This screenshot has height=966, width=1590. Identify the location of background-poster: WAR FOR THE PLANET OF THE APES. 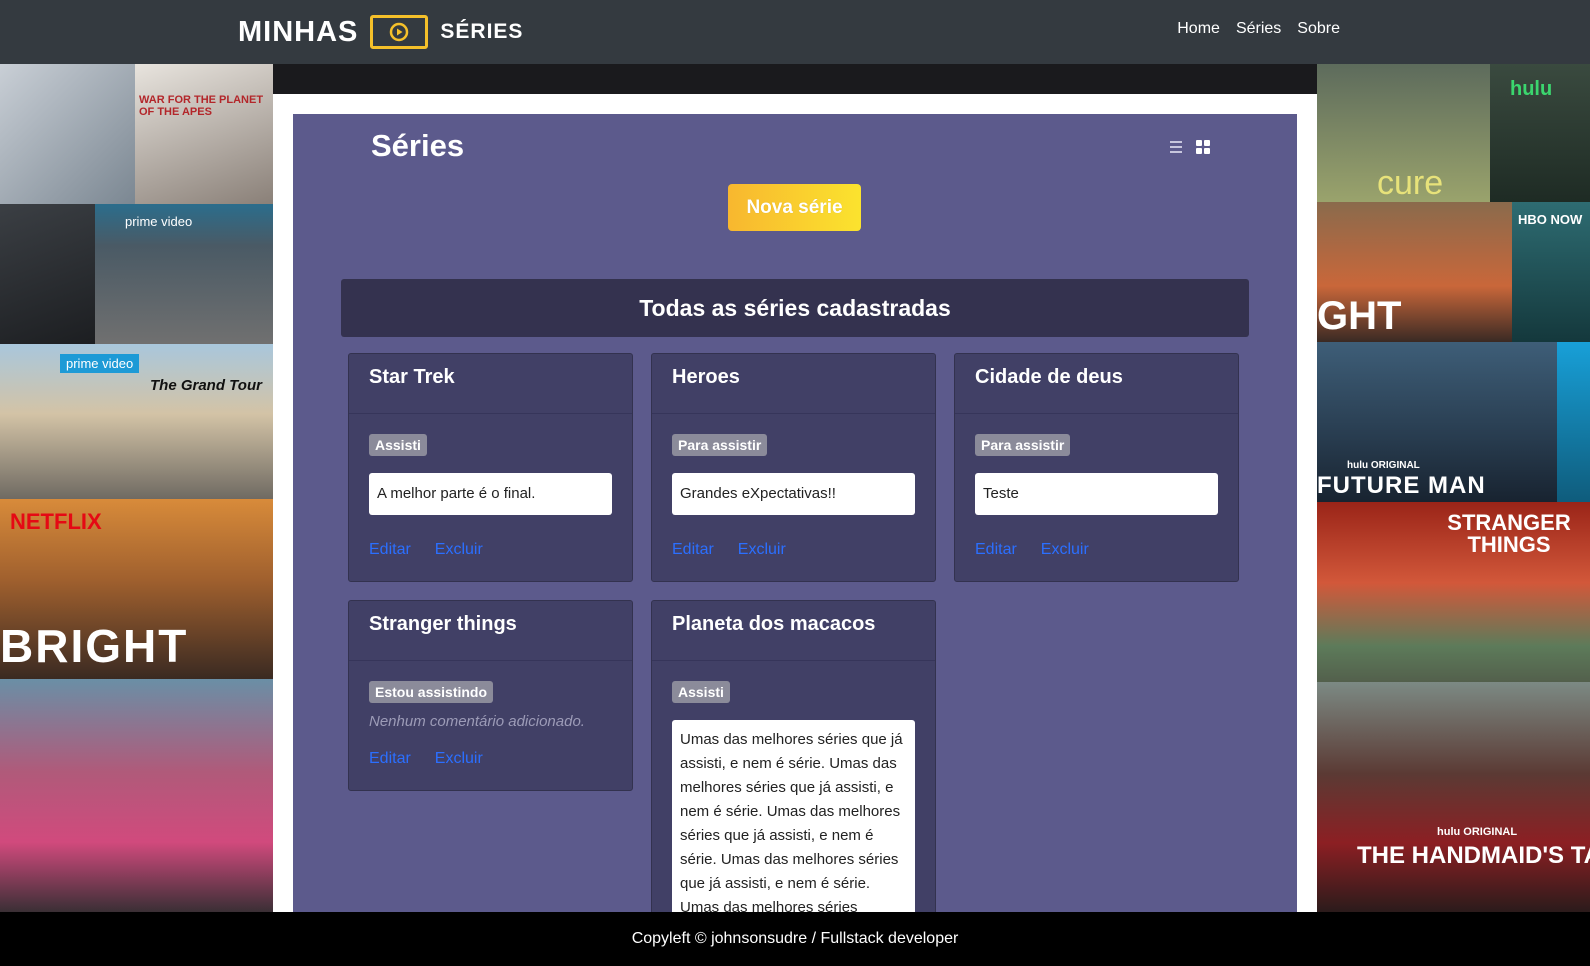
(204, 134).